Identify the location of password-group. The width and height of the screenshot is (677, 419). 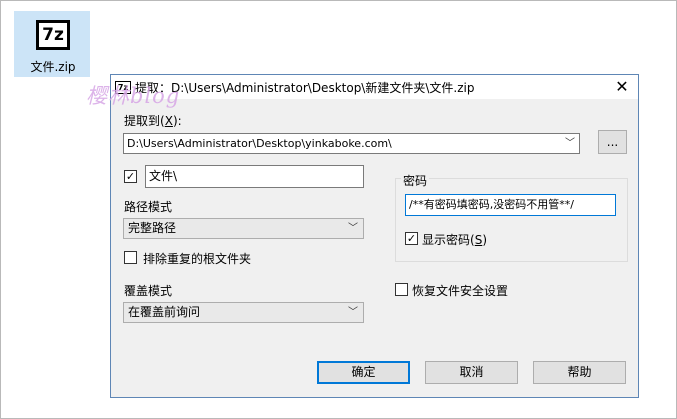
(511, 220).